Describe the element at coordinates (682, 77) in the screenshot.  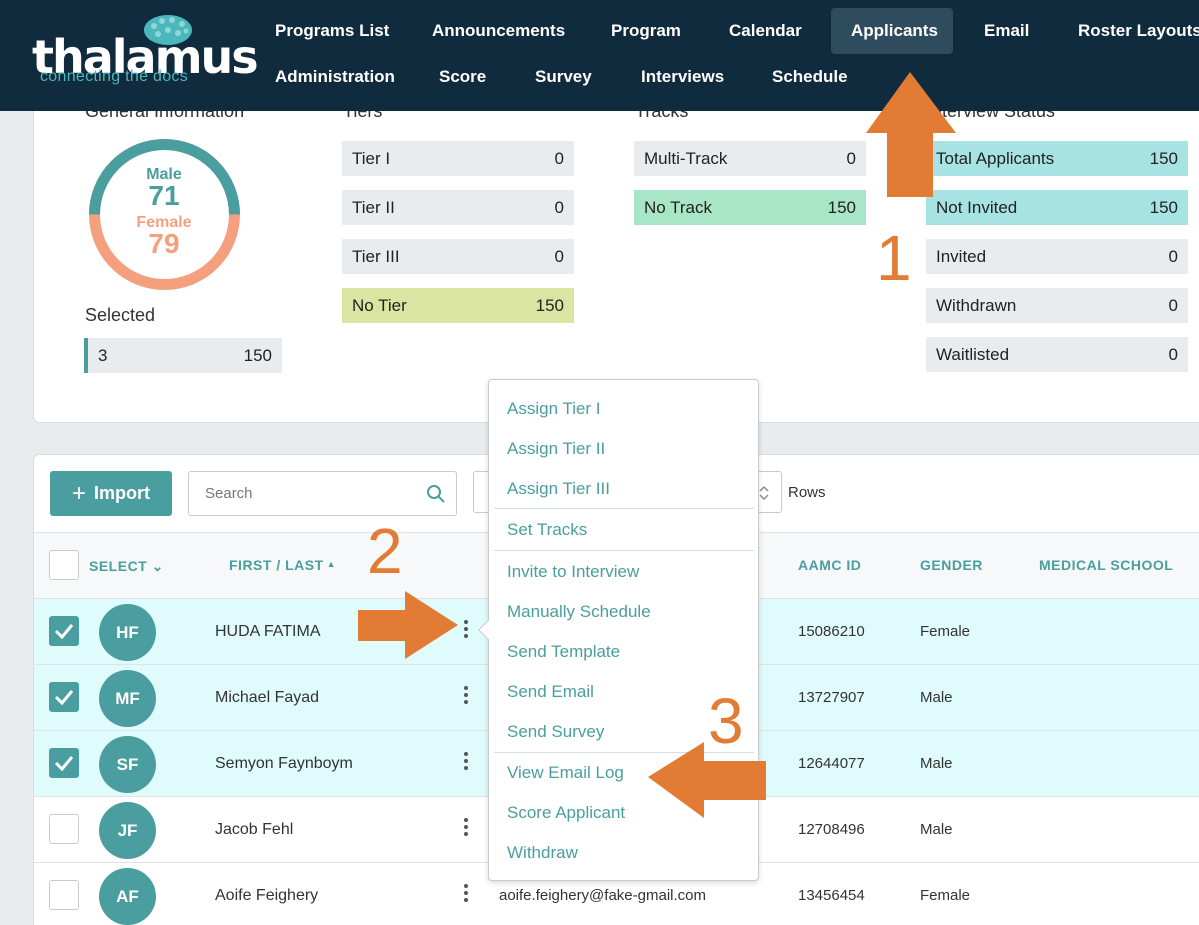
I see `nav-interviews: Interviews` at that location.